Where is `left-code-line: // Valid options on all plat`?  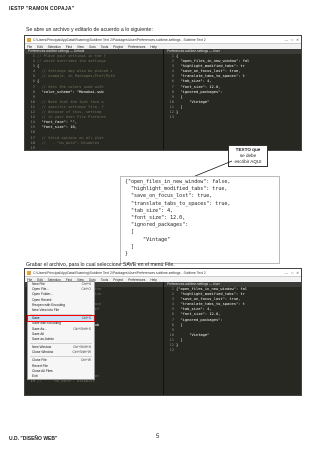
left-code-line: // Valid options on all plat is located at coordinates (70, 137).